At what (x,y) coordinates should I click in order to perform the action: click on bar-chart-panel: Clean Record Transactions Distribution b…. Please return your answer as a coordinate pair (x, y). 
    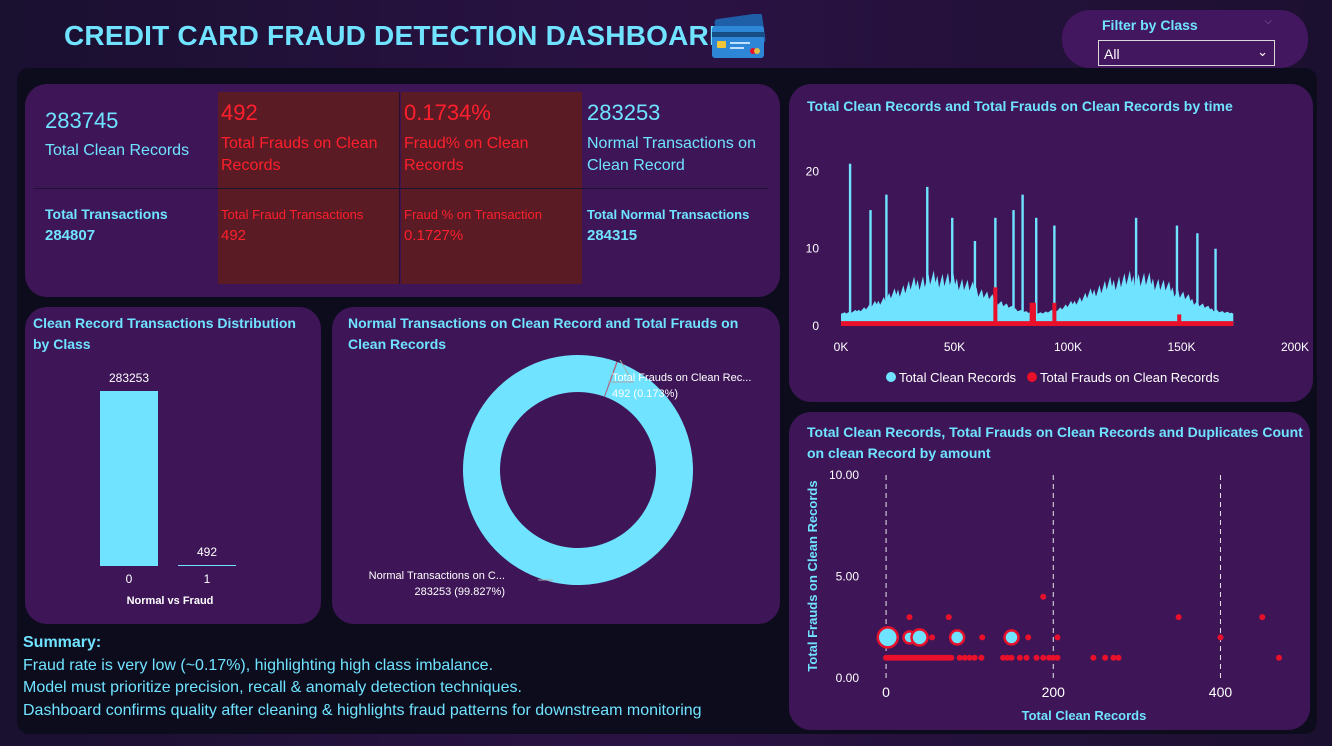
    Looking at the image, I should click on (173, 465).